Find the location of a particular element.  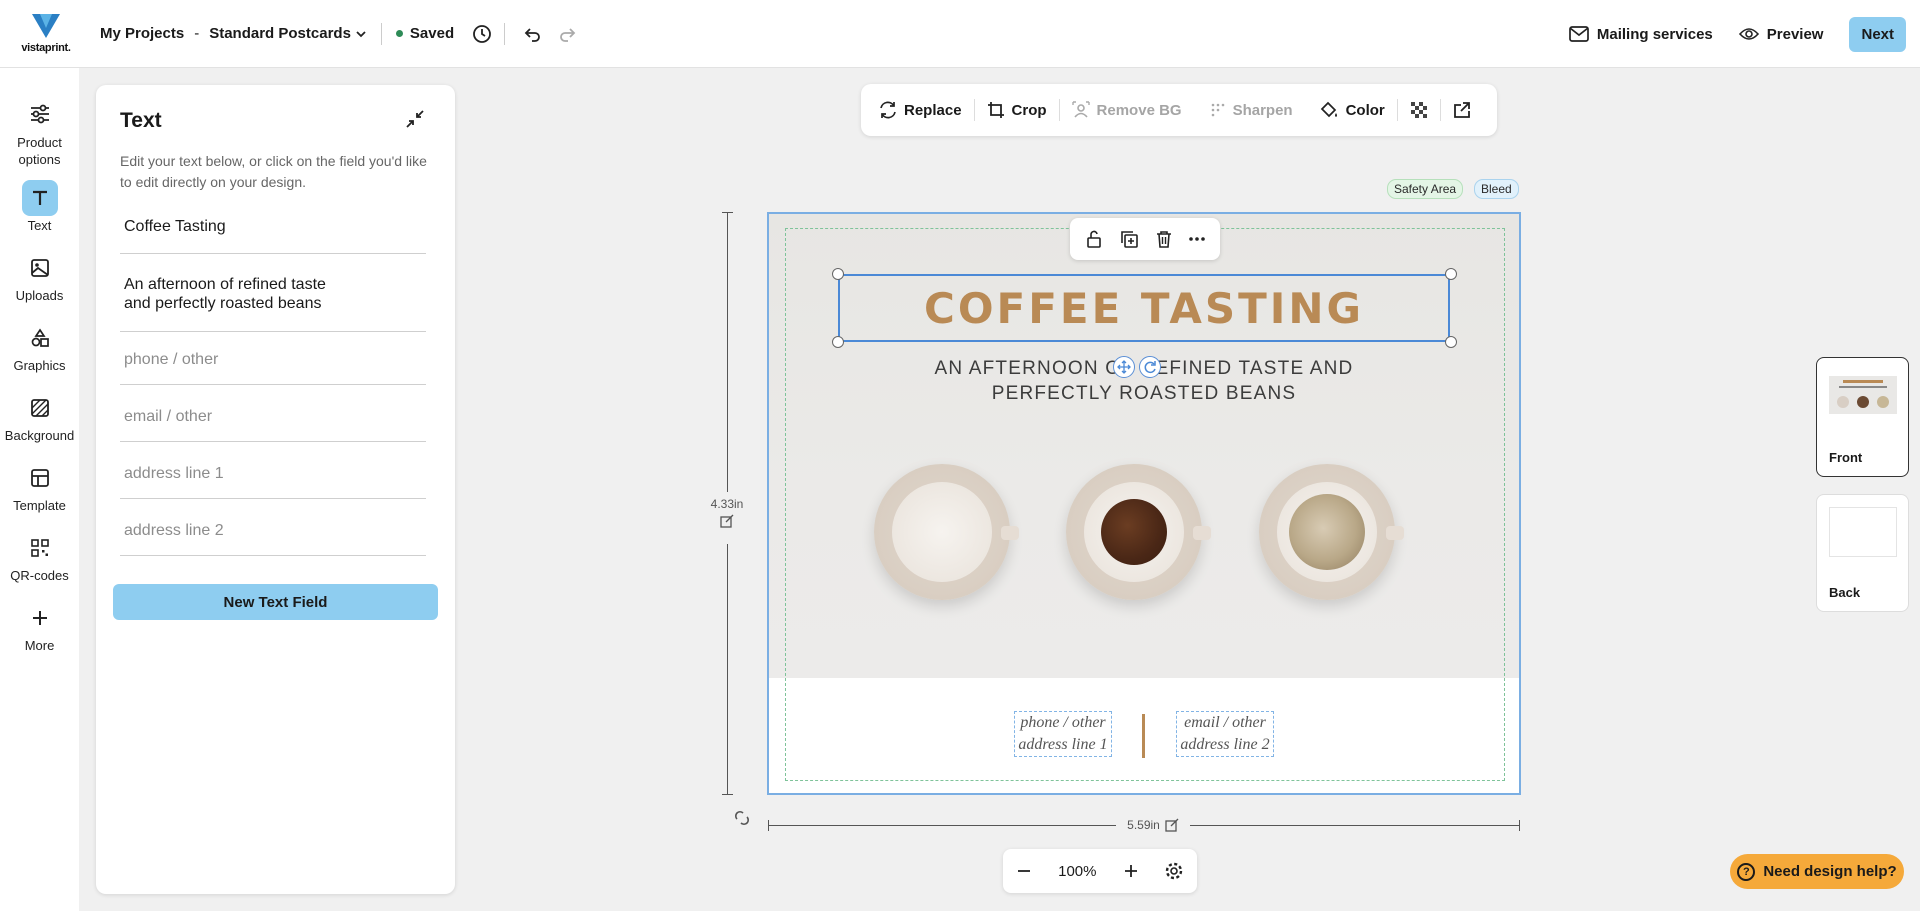

bleed-tag: Bleed is located at coordinates (1496, 189).